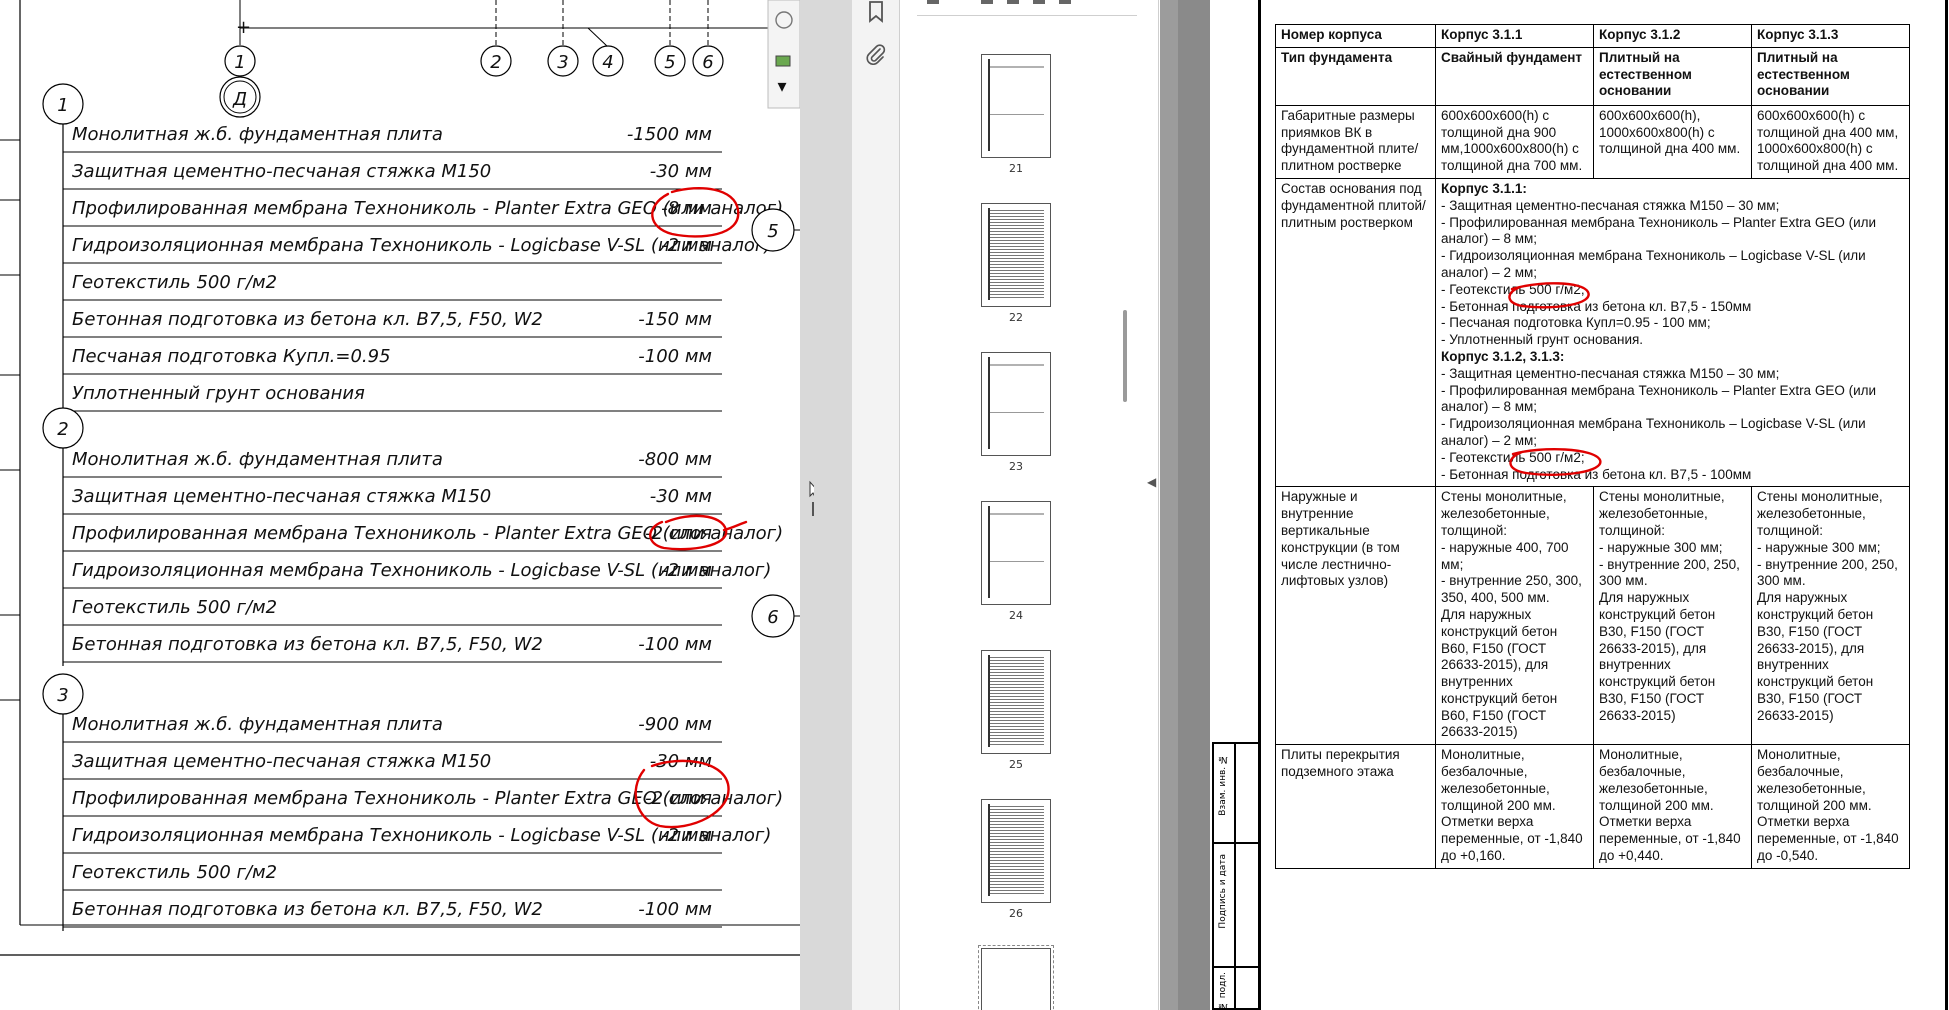 The width and height of the screenshot is (1949, 1010). What do you see at coordinates (281, 496) in the screenshot?
I see `layer-name: Защитная цементно-песчаная стяжка М150` at bounding box center [281, 496].